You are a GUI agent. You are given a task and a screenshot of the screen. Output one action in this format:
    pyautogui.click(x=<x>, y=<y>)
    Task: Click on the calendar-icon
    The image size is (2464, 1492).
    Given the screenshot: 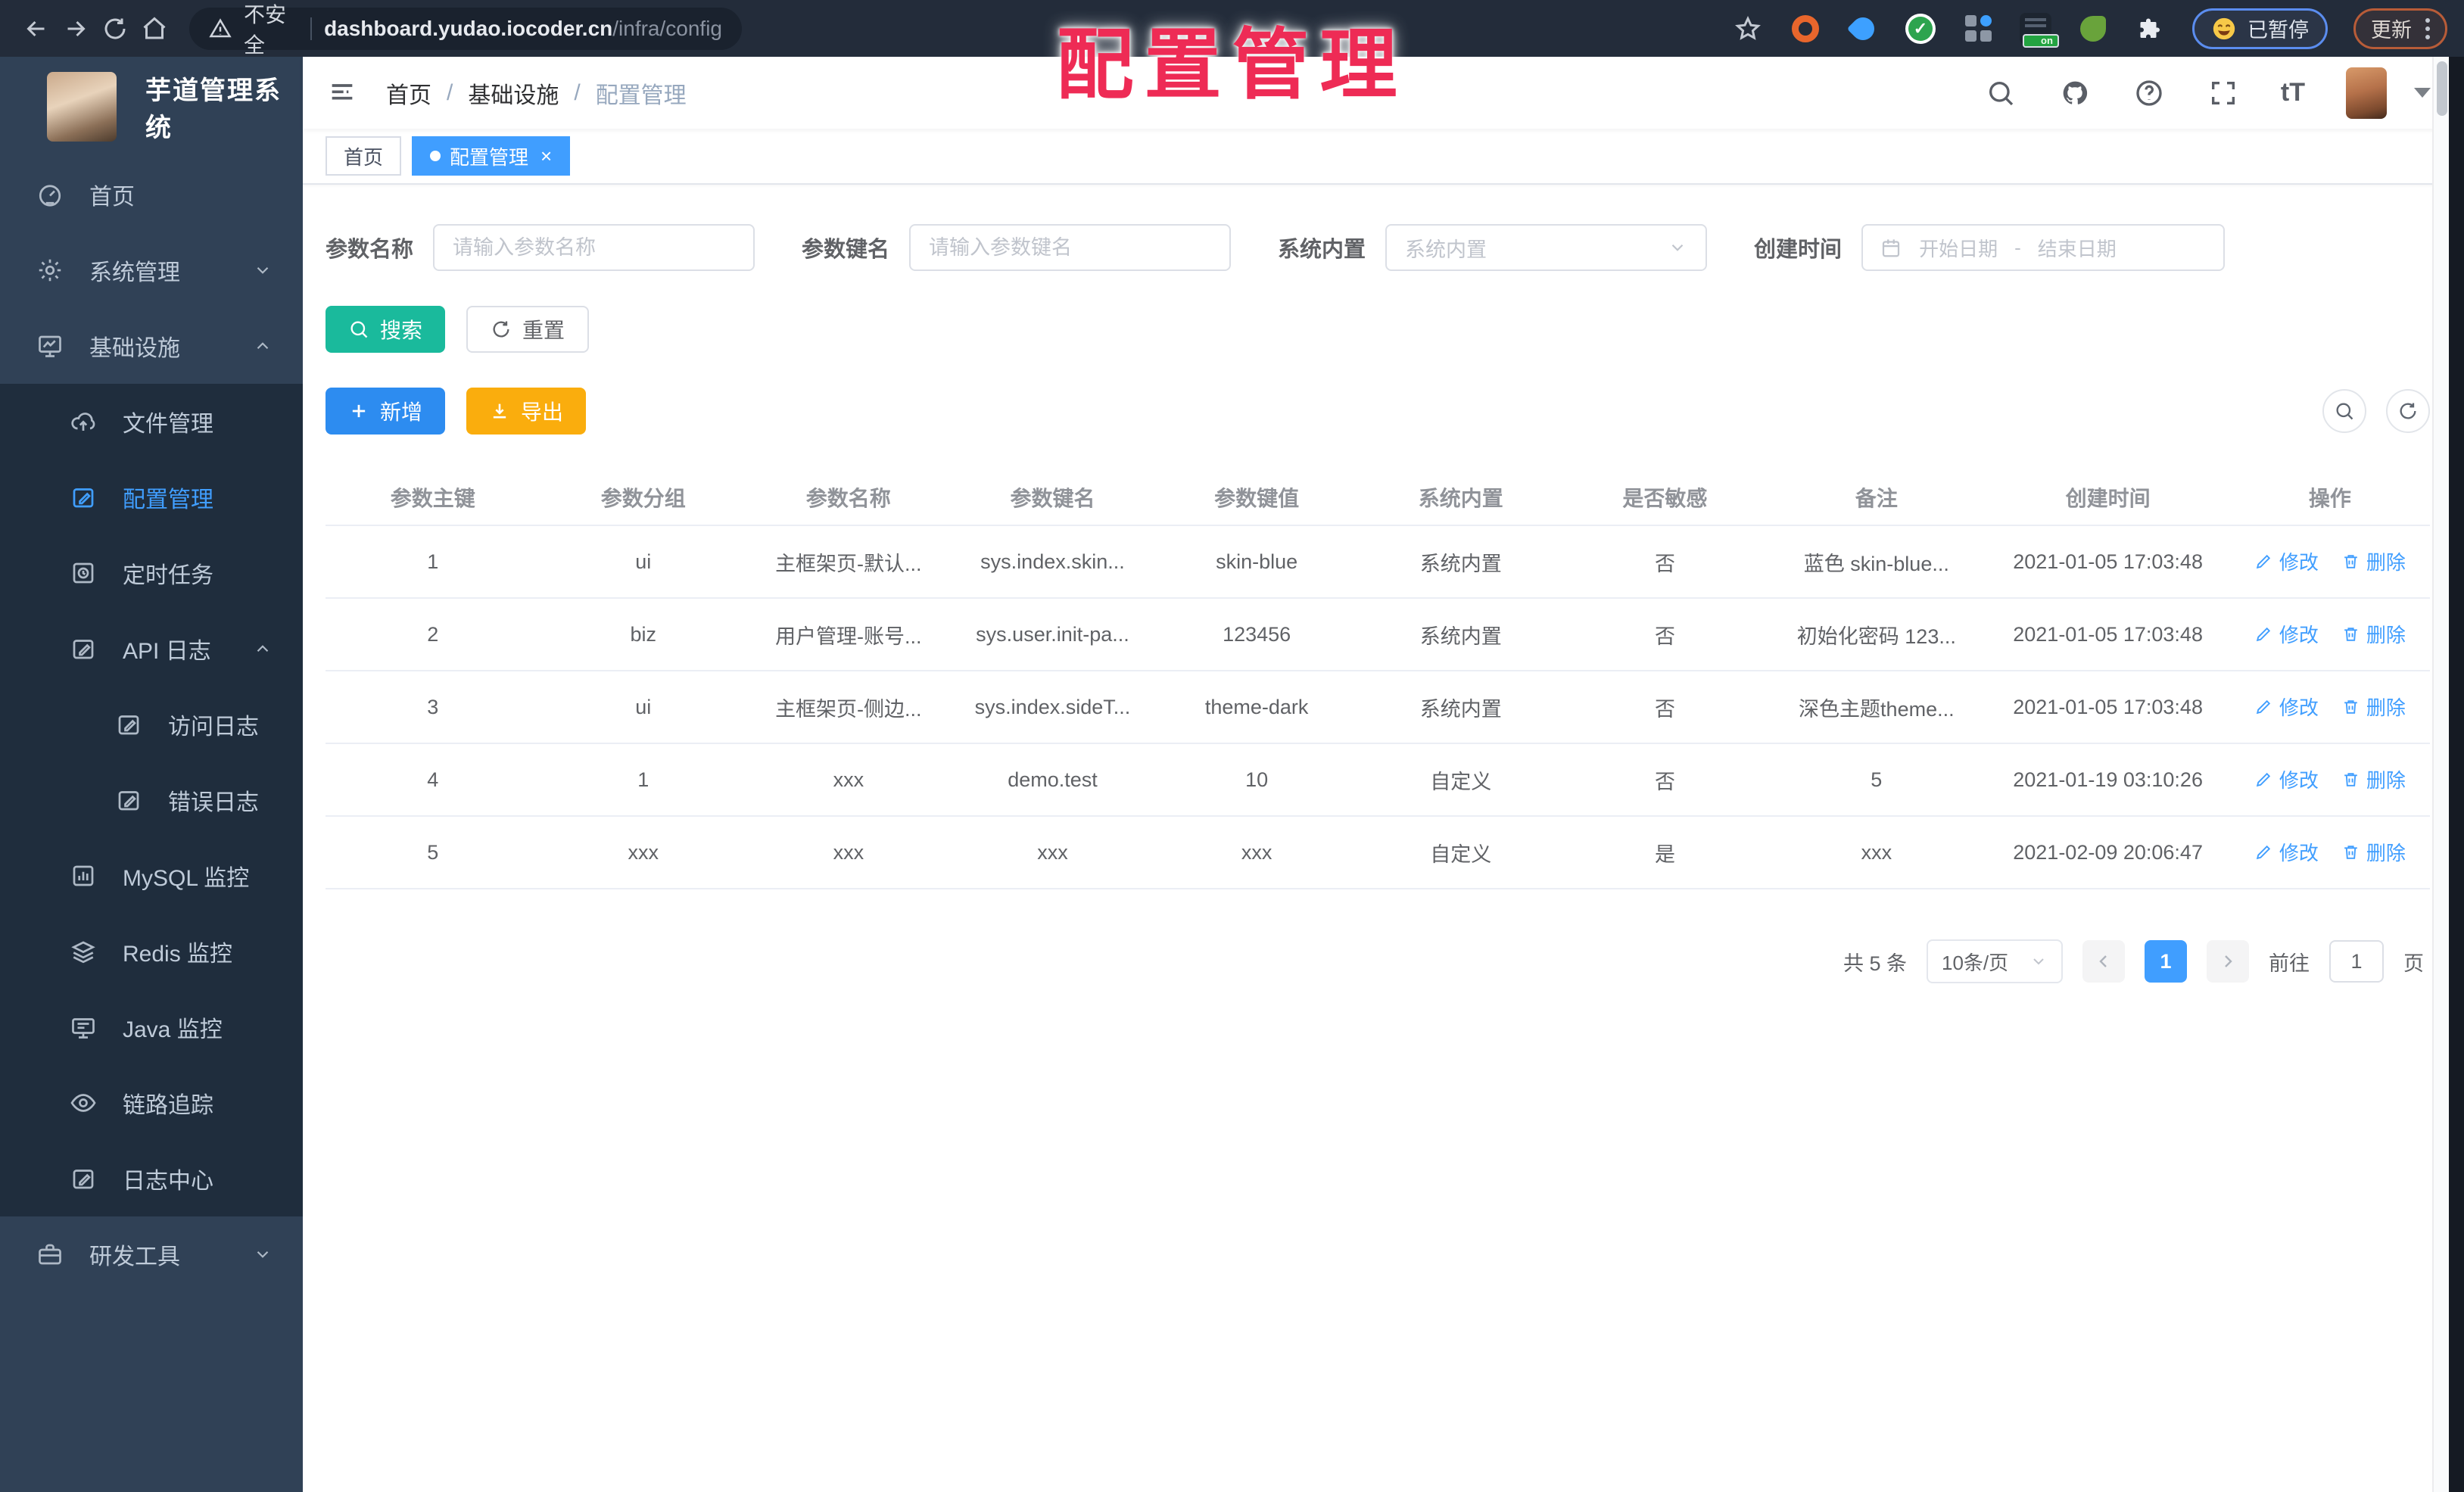 What is the action you would take?
    pyautogui.click(x=1891, y=248)
    